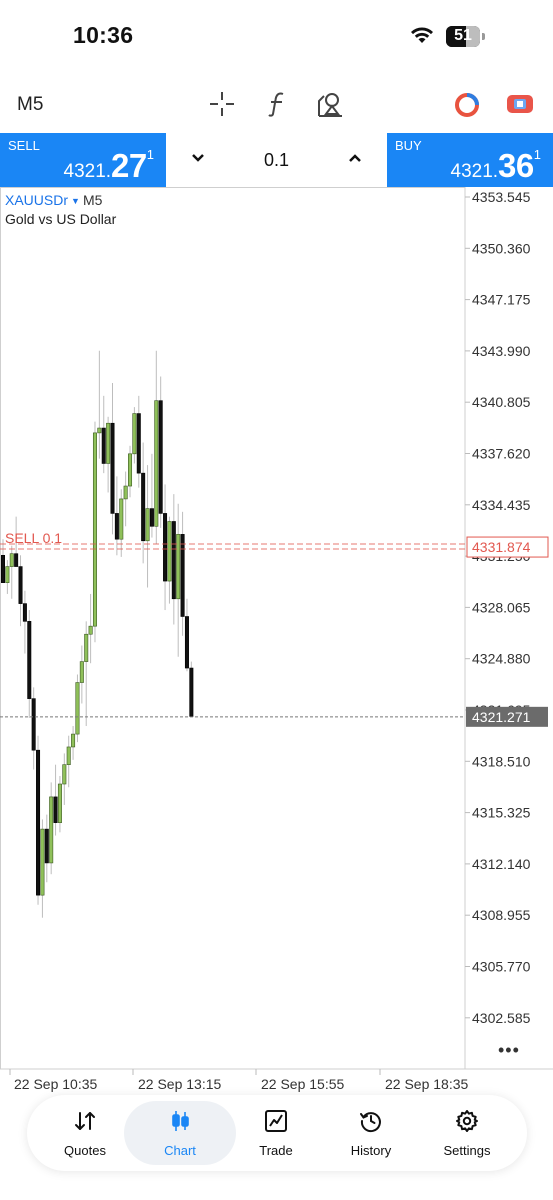 The height and width of the screenshot is (1200, 553). Describe the element at coordinates (180, 1150) in the screenshot. I see `tab-chart-label: Chart` at that location.